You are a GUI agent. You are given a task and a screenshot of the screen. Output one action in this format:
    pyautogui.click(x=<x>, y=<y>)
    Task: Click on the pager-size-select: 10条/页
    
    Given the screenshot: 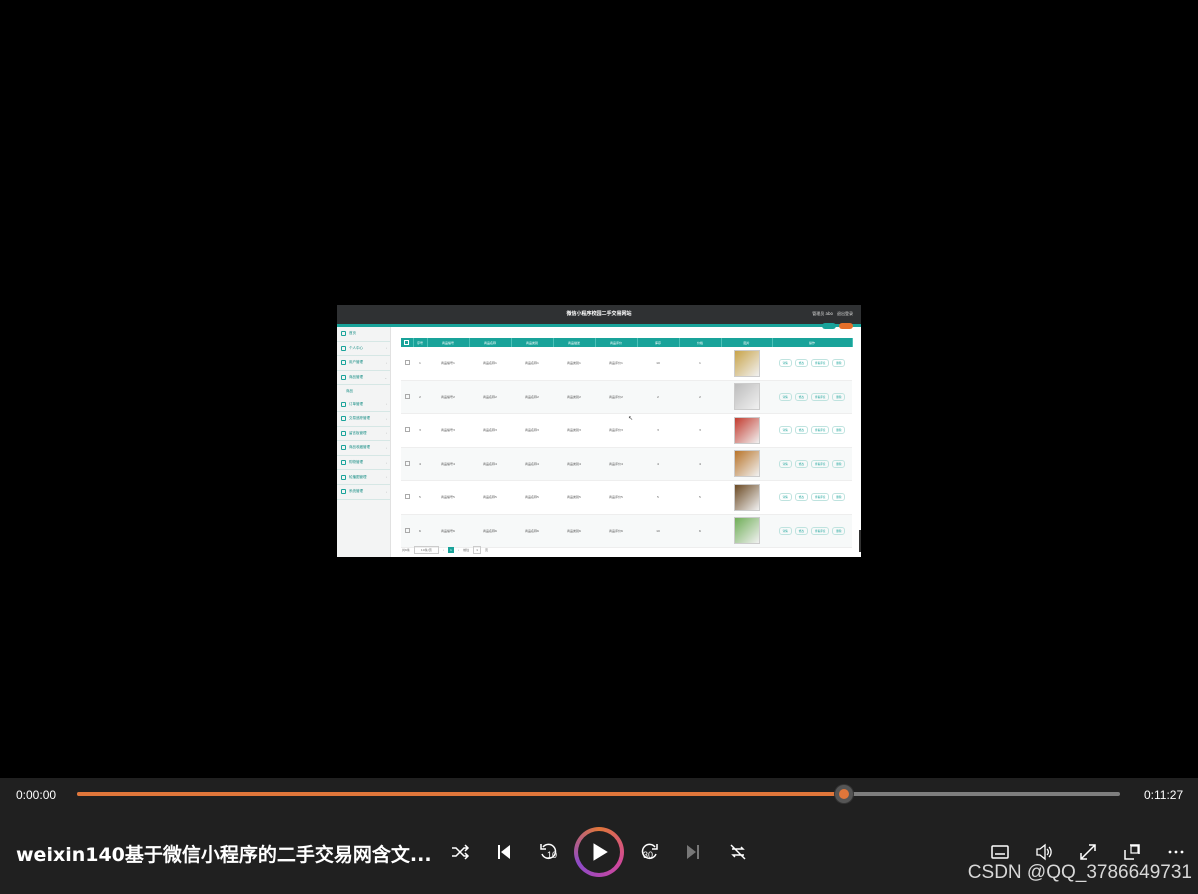 What is the action you would take?
    pyautogui.click(x=426, y=550)
    